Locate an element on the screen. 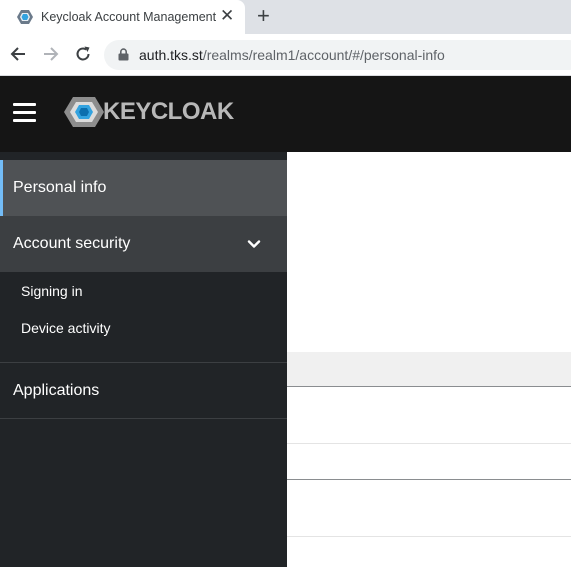  browser-tab: Keycloak Account Management ✕ is located at coordinates (122, 17).